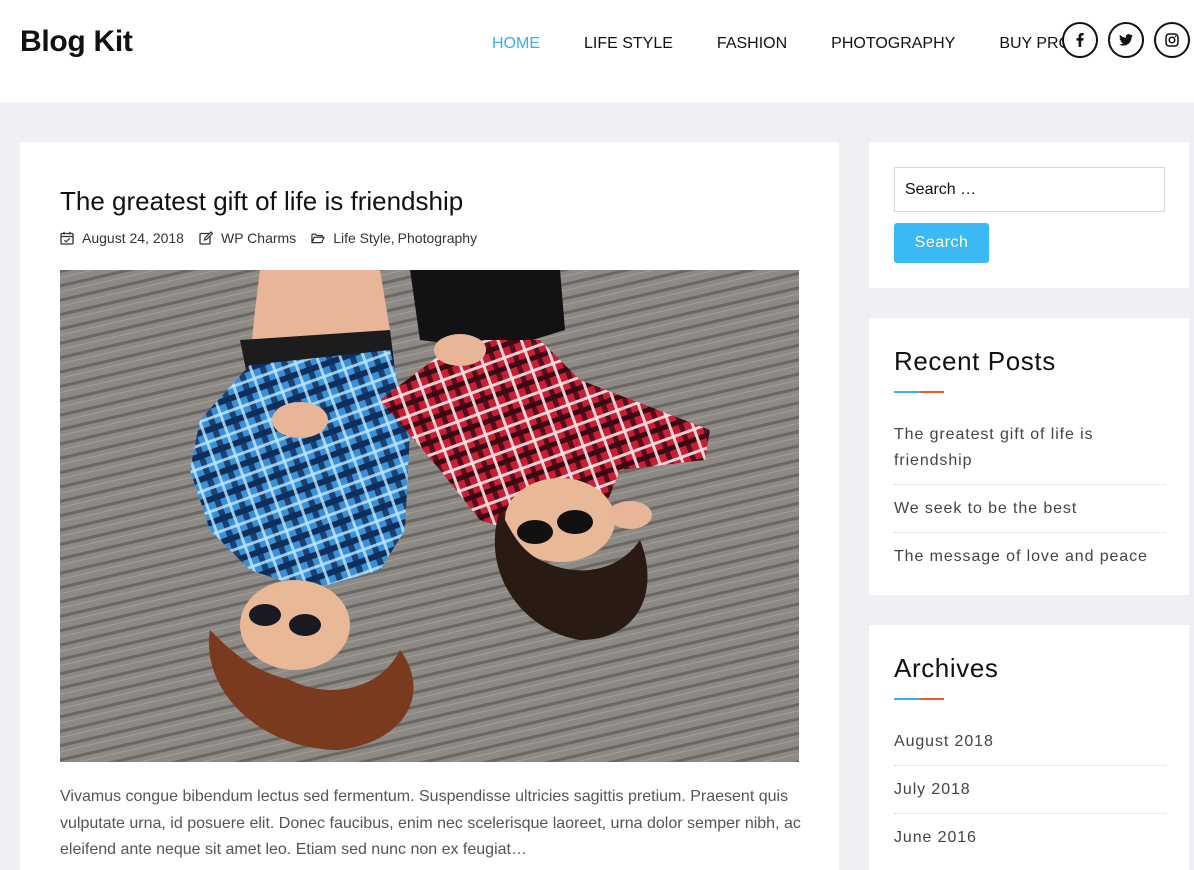 The height and width of the screenshot is (870, 1194). What do you see at coordinates (975, 361) in the screenshot?
I see `widget-title: Recent Posts` at bounding box center [975, 361].